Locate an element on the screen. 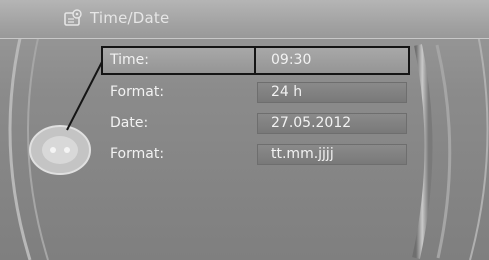 This screenshot has height=260, width=489. date-value: 27.05.2012 is located at coordinates (311, 123).